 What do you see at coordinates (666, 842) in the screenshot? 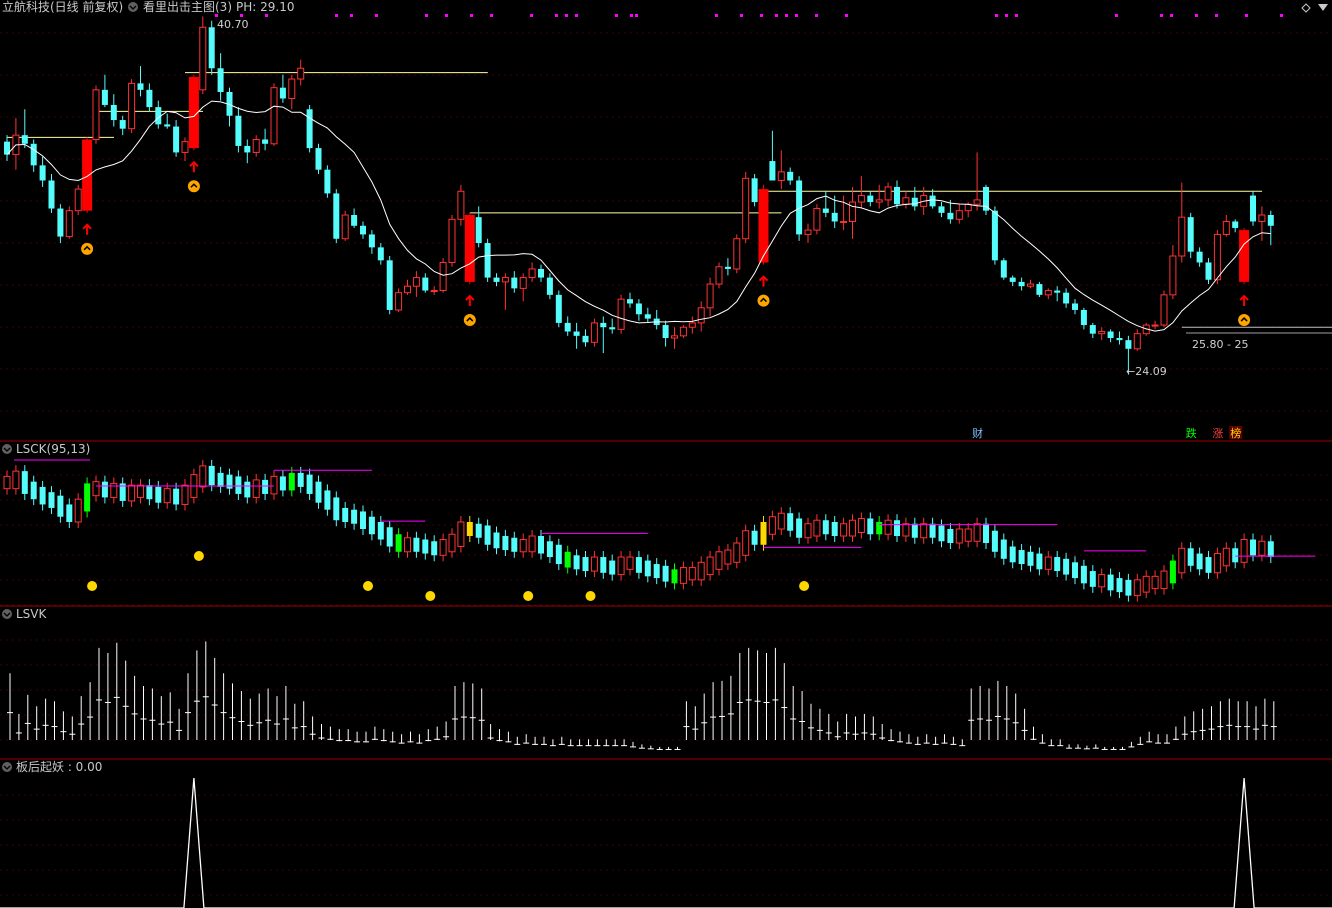
I see `bhqy-pane` at bounding box center [666, 842].